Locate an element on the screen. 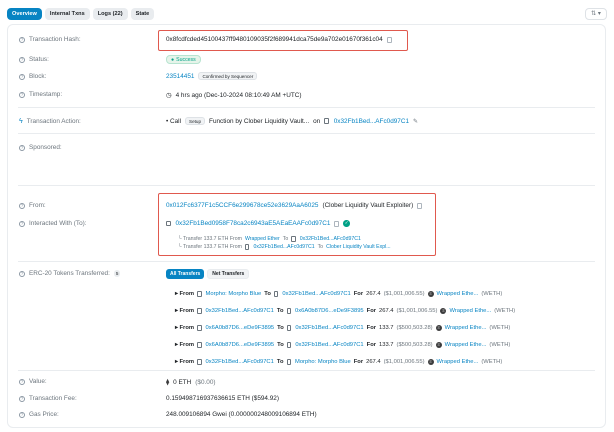 This screenshot has width=614, height=432. transfer-from-link: Morpho: Morpho Blue is located at coordinates (234, 294).